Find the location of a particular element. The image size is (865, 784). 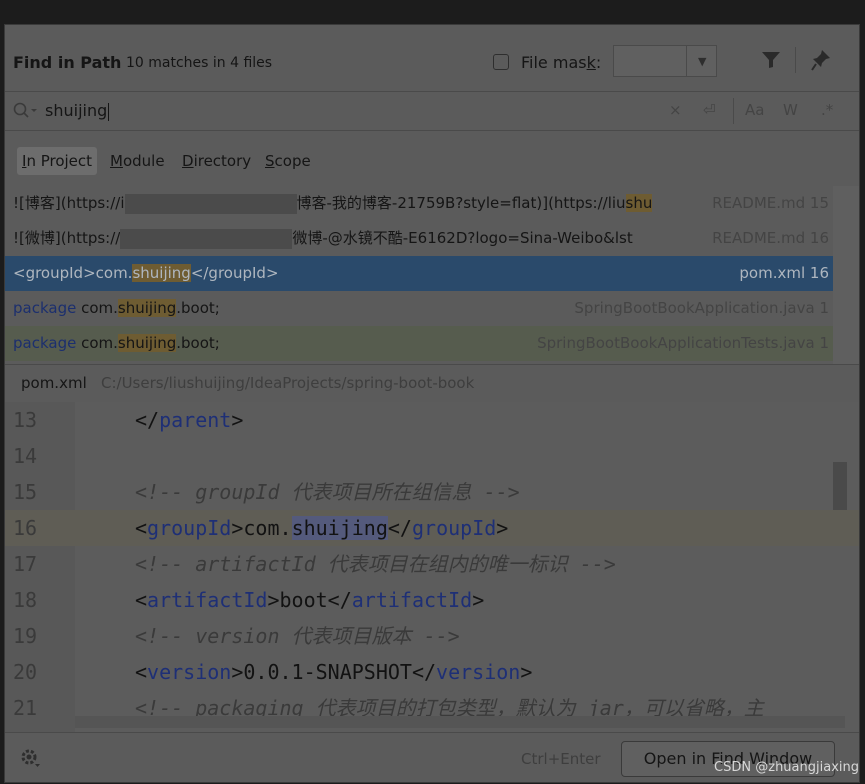

code-line: 13 </parent> is located at coordinates (128, 420).